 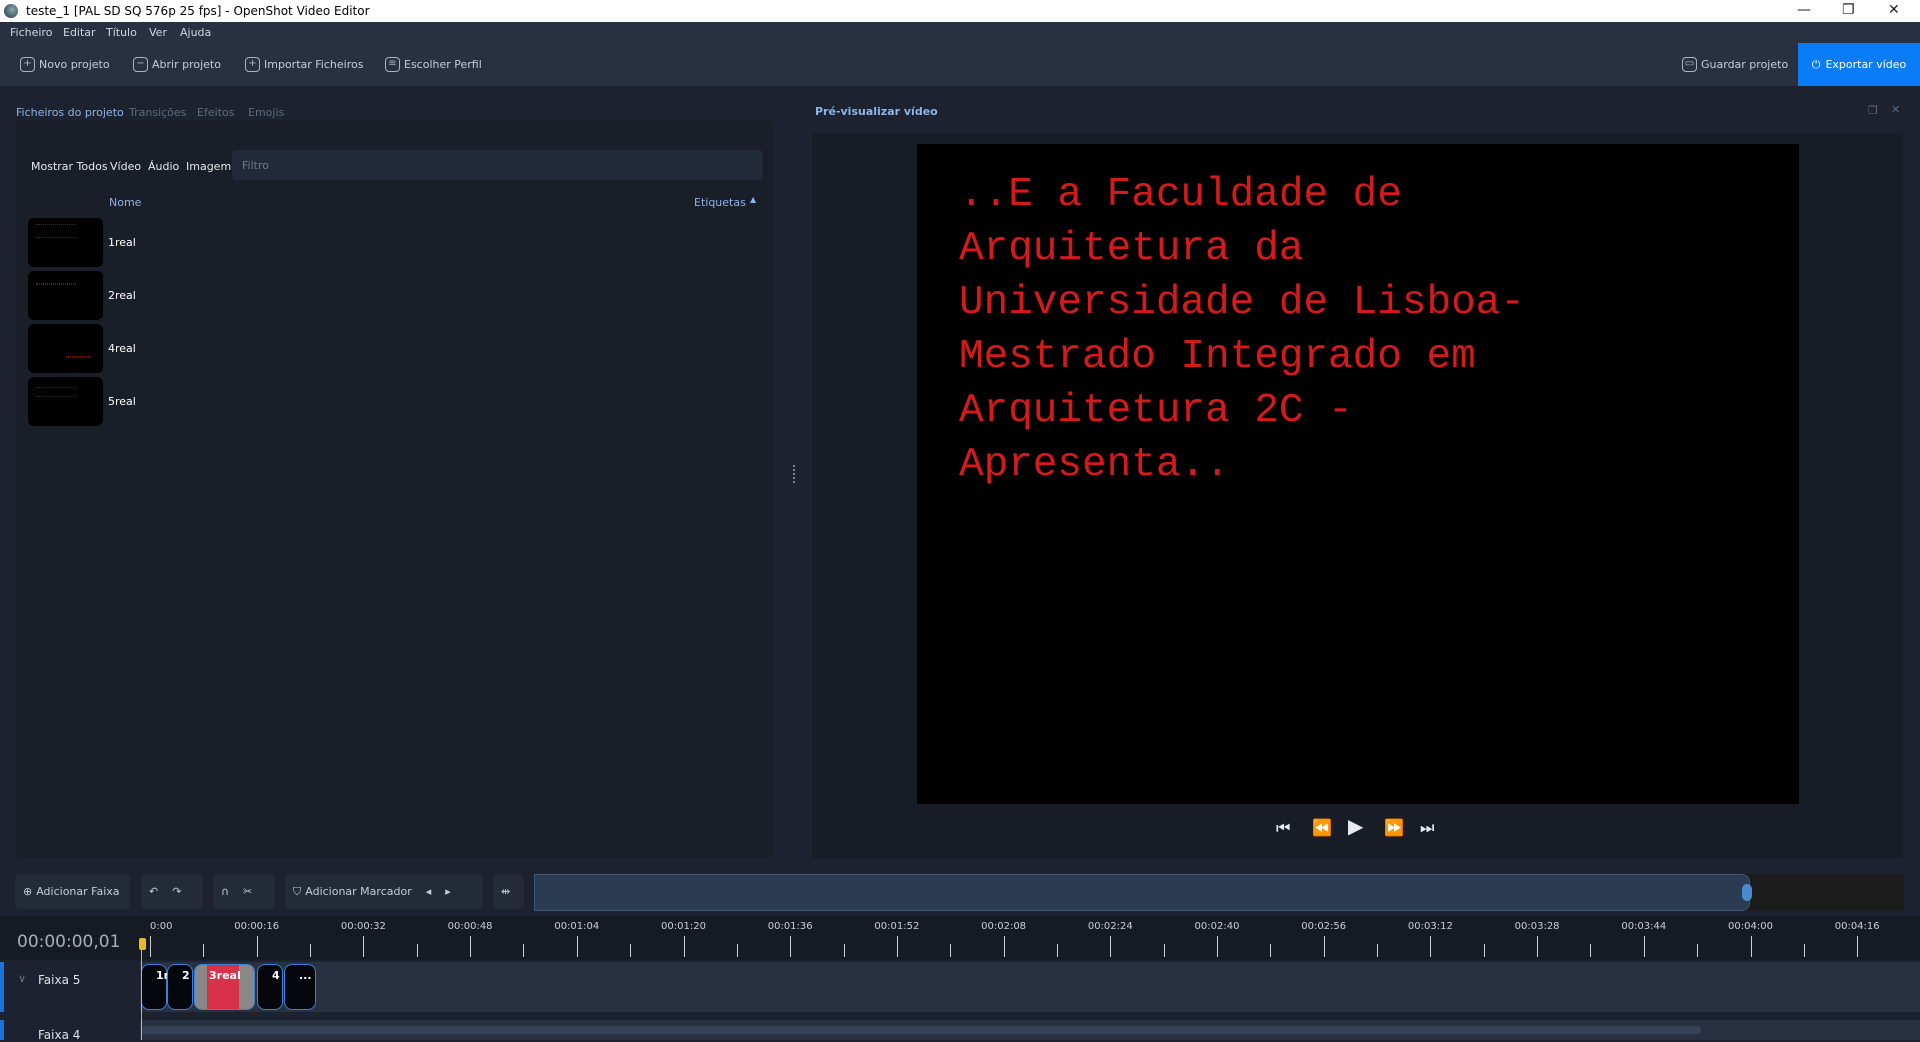 I want to click on timeline-zoom-scrollbar, so click(x=1219, y=892).